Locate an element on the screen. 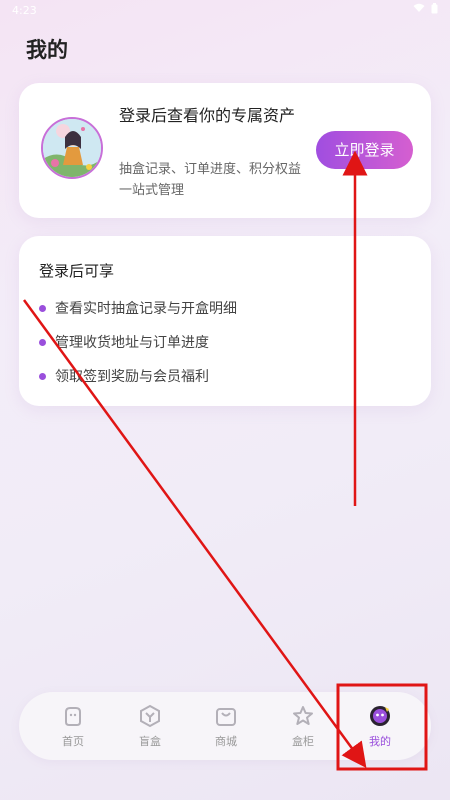 Image resolution: width=450 pixels, height=800 pixels. mall-icon is located at coordinates (226, 717).